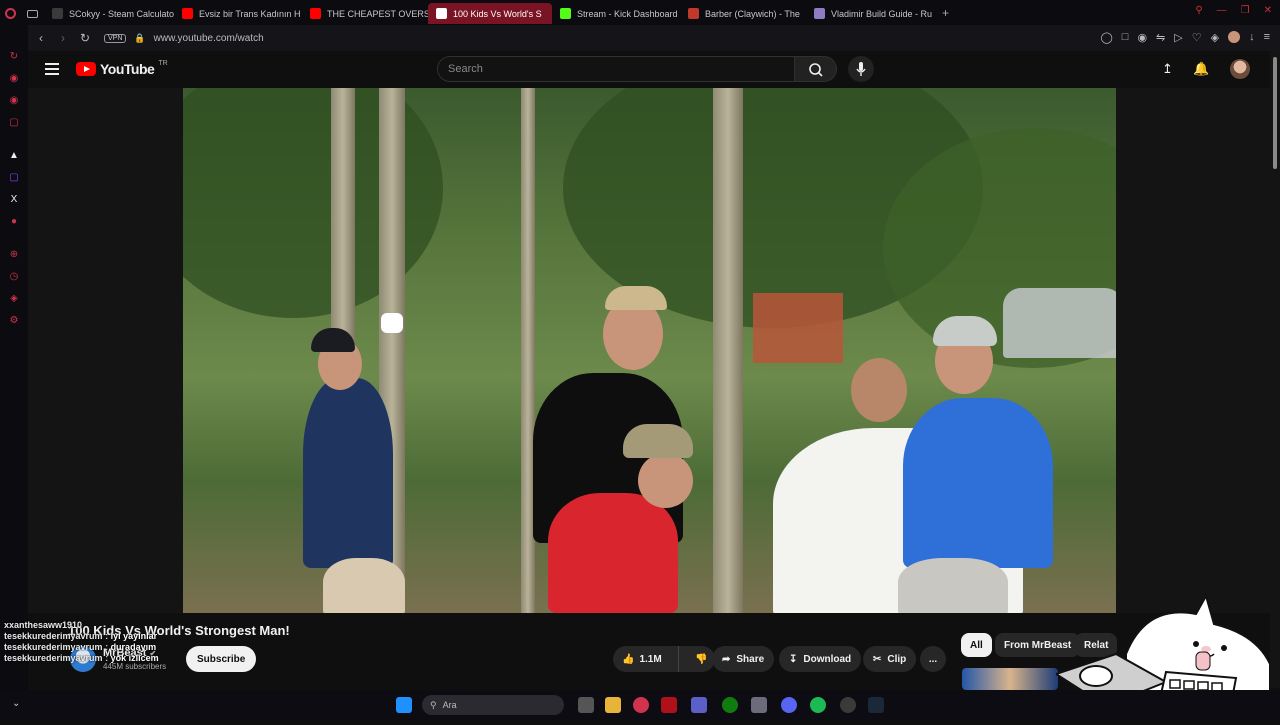 This screenshot has height=725, width=1280. Describe the element at coordinates (848, 705) in the screenshot. I see `obs-icon` at that location.